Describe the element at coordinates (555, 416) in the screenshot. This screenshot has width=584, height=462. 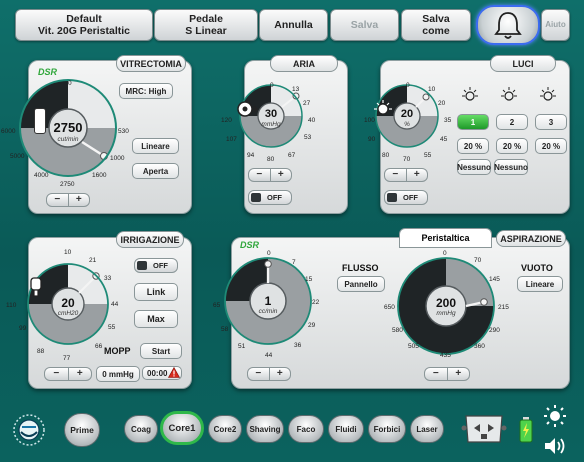
I see `brightness-icon` at that location.